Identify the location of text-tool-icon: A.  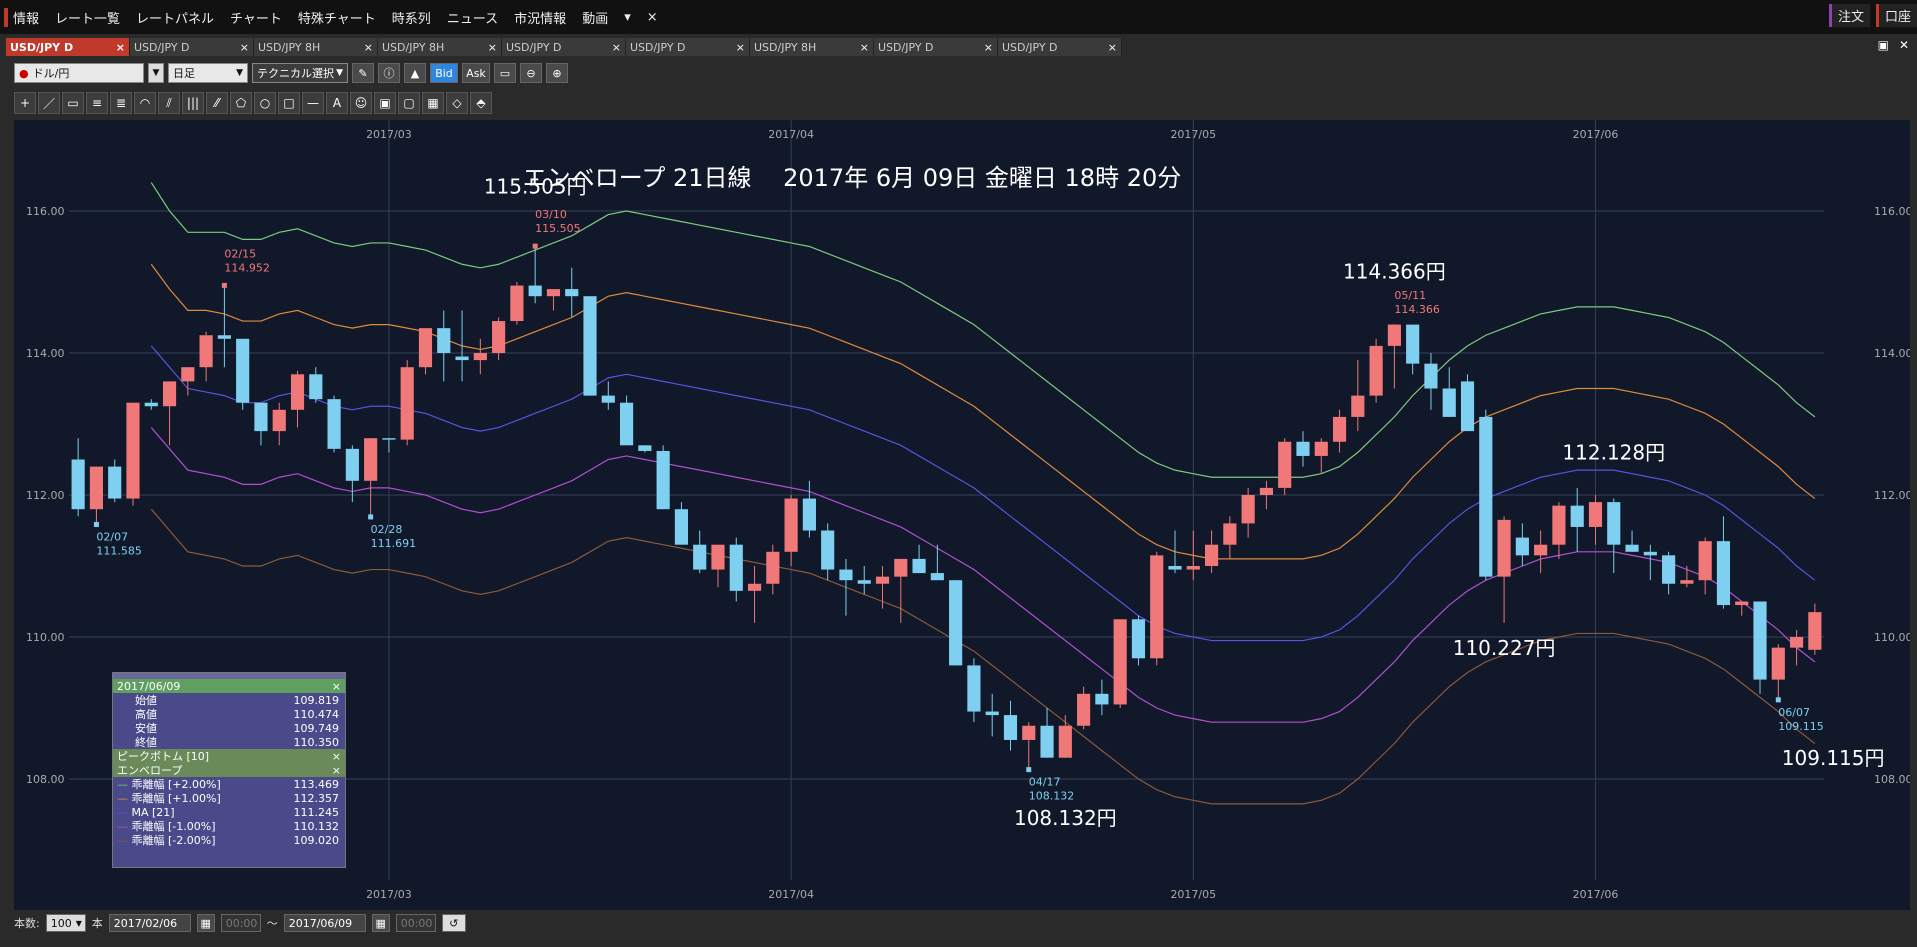
(337, 103).